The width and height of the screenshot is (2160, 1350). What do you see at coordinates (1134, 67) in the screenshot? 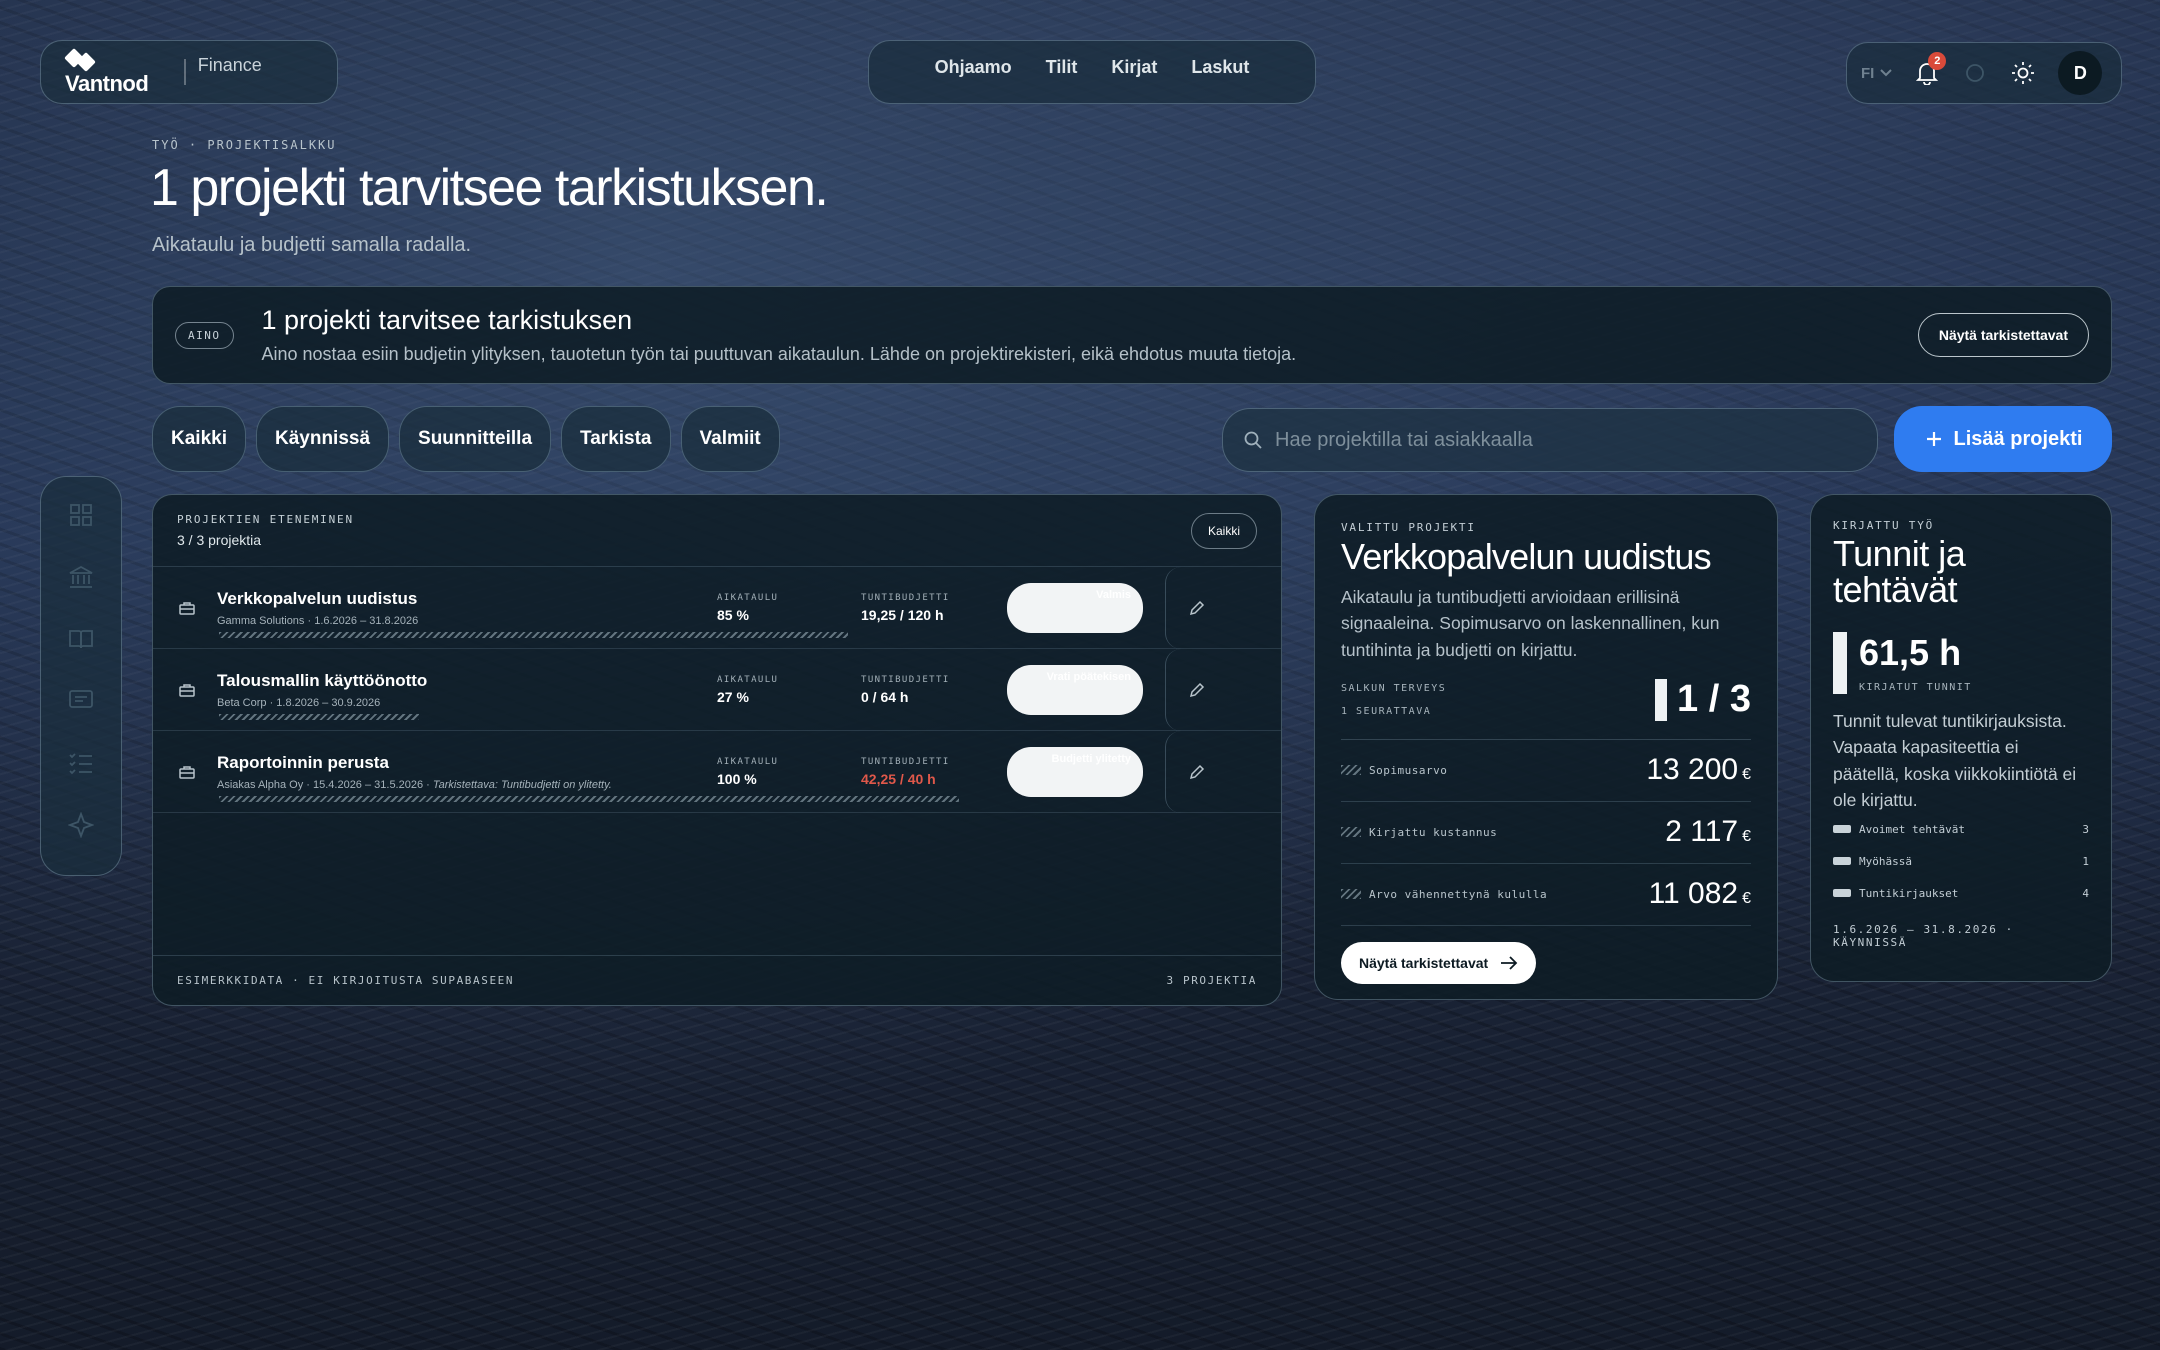
I see `nav-item-kirjat: Kirjat` at bounding box center [1134, 67].